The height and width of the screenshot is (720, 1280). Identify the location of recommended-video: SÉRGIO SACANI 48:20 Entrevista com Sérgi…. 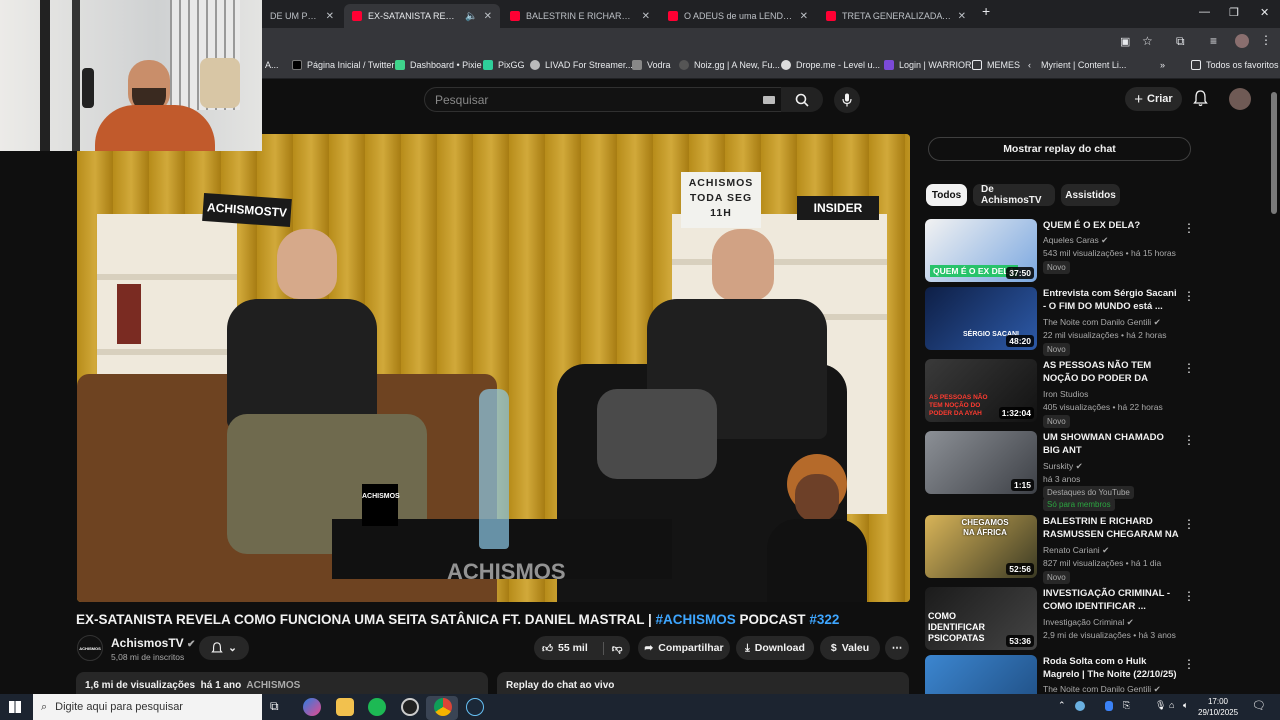
(1060, 321).